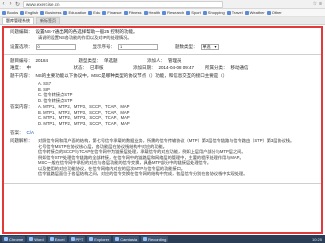  I want to click on taskbar-item: Explorer, so click(99, 239).